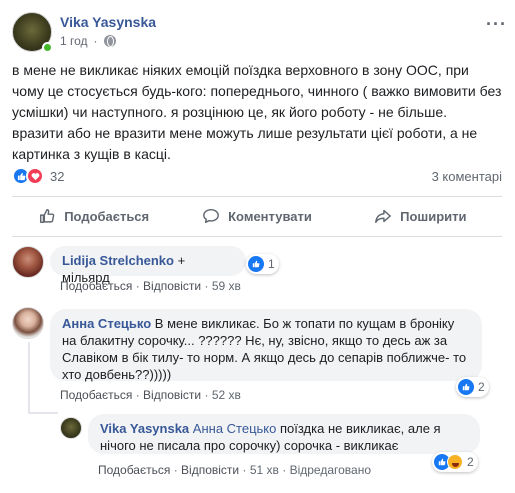  I want to click on post-actions: Подобається Коментувати Поширити, so click(257, 216).